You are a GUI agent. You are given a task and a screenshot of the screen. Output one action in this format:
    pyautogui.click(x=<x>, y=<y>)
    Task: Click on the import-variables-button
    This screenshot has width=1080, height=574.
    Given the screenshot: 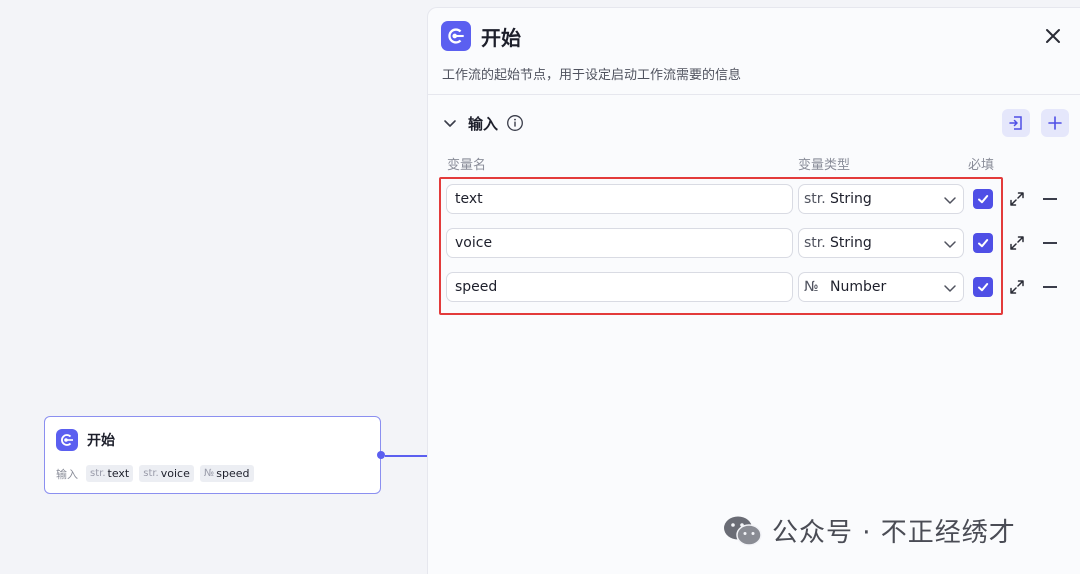 What is the action you would take?
    pyautogui.click(x=1016, y=123)
    